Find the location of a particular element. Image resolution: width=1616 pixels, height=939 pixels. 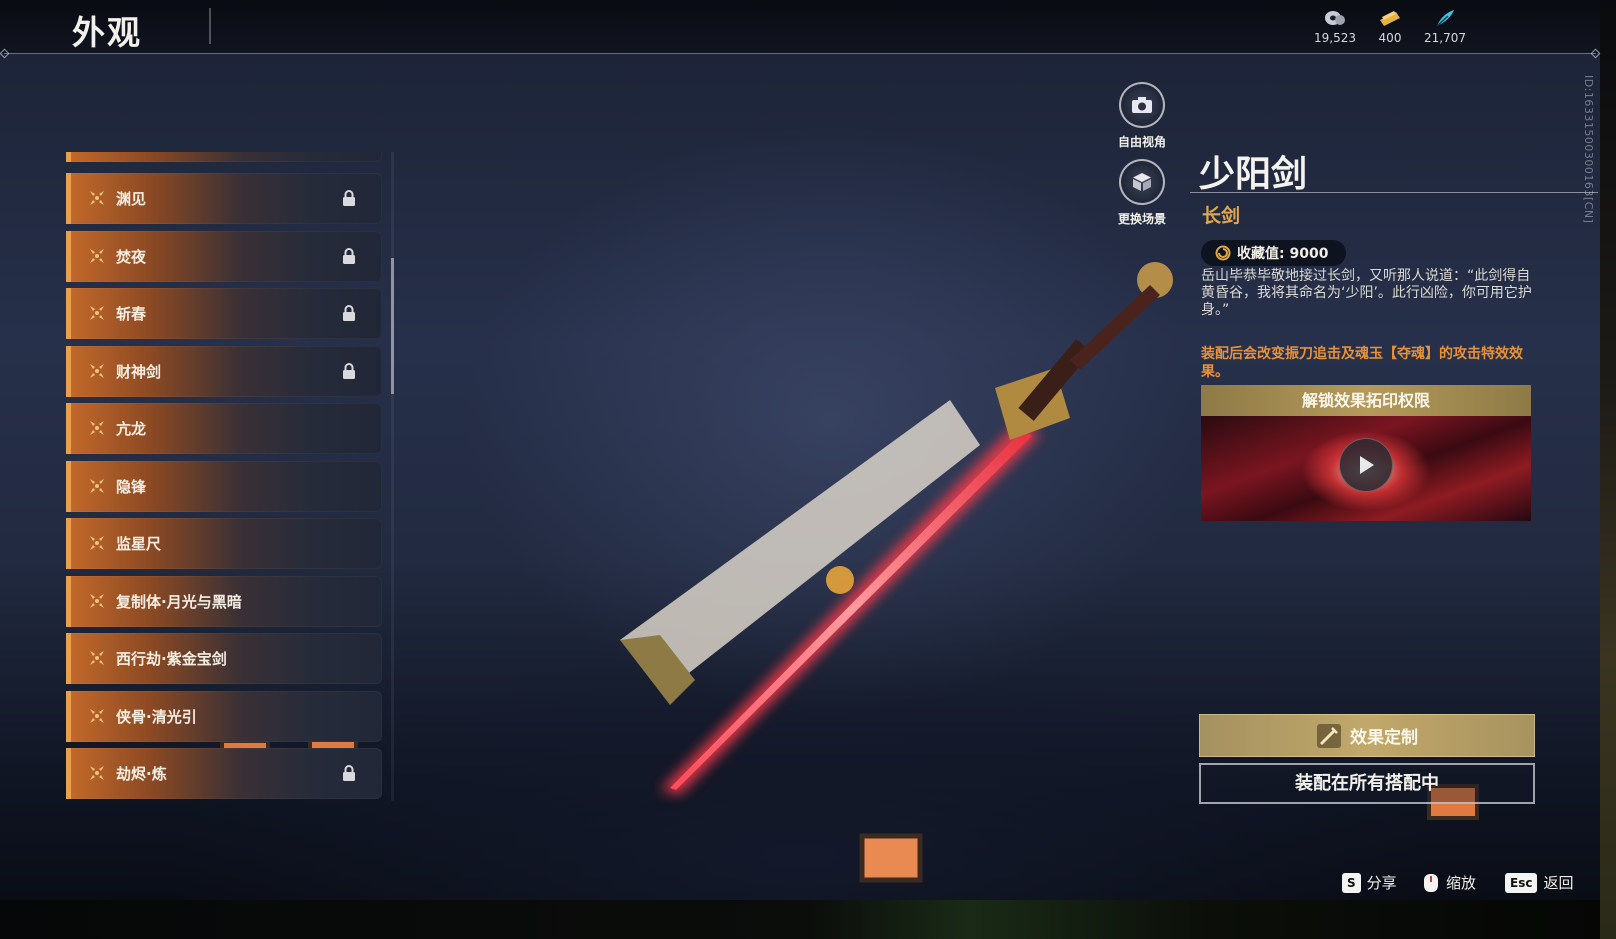

list-scroll-track is located at coordinates (392, 476).